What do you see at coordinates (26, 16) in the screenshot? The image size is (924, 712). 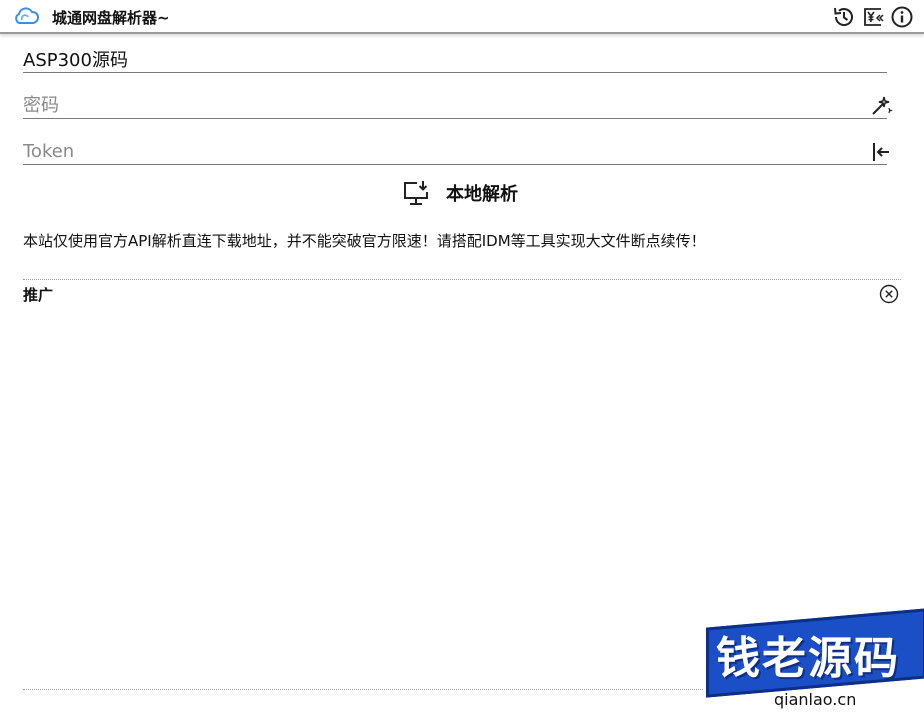 I see `cloud-icon` at bounding box center [26, 16].